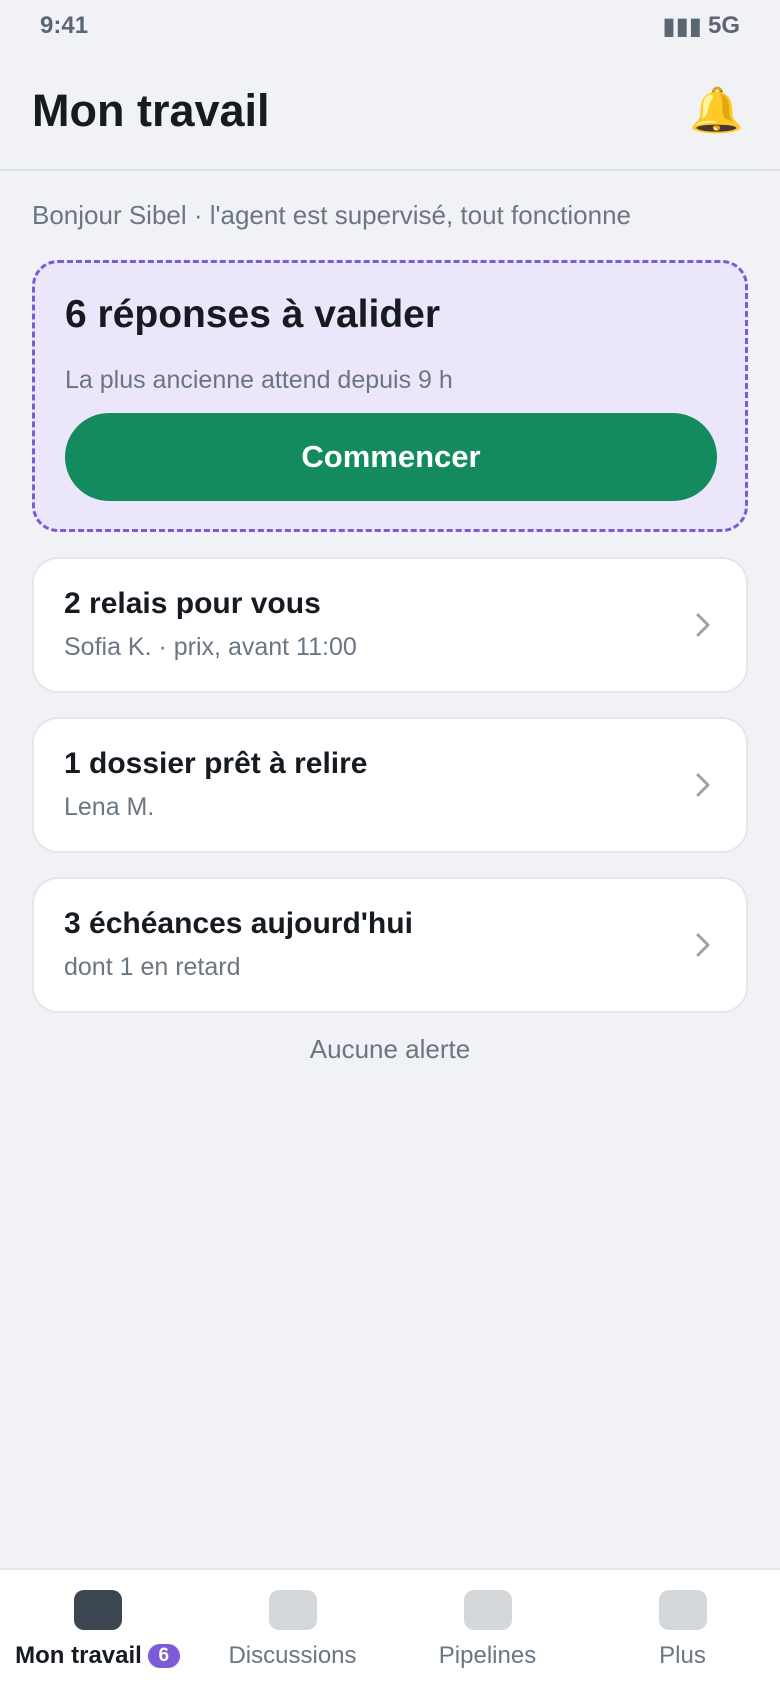 The image size is (780, 1688). I want to click on status-bar: 9:41 ▮▮▮ 5G, so click(390, 26).